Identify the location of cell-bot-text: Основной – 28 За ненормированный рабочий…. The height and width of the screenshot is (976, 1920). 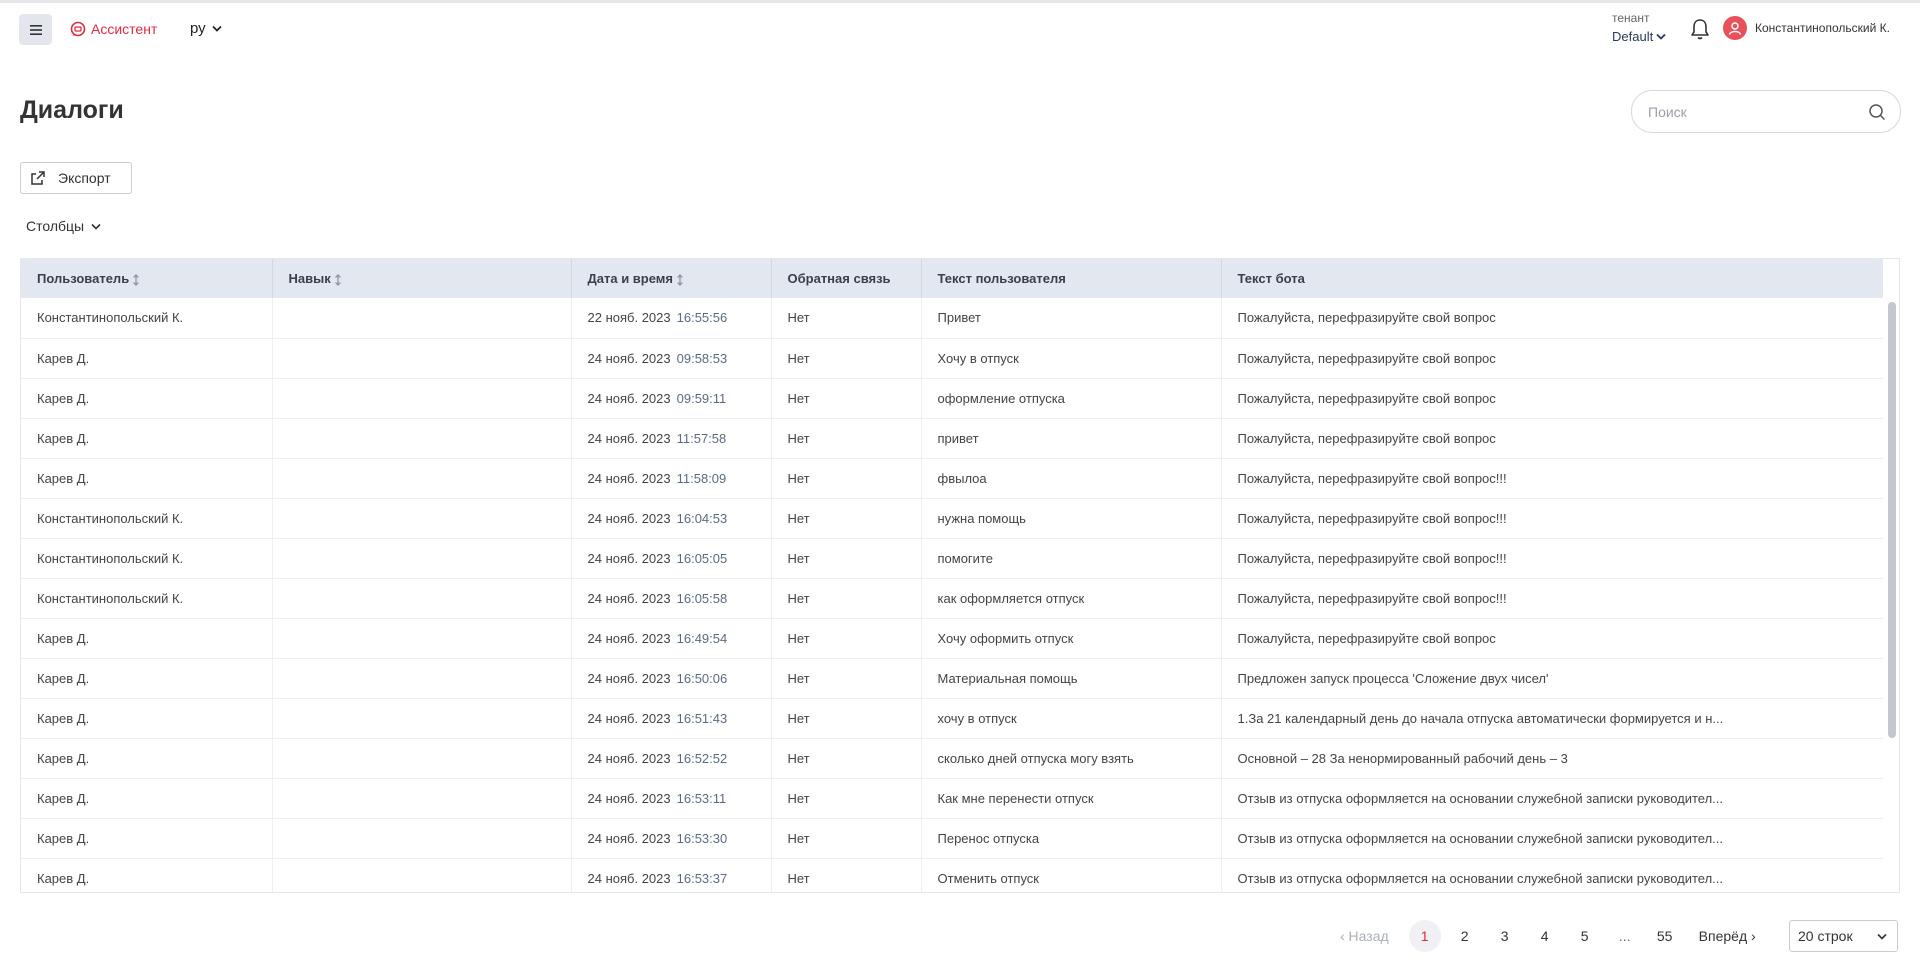
(1402, 758).